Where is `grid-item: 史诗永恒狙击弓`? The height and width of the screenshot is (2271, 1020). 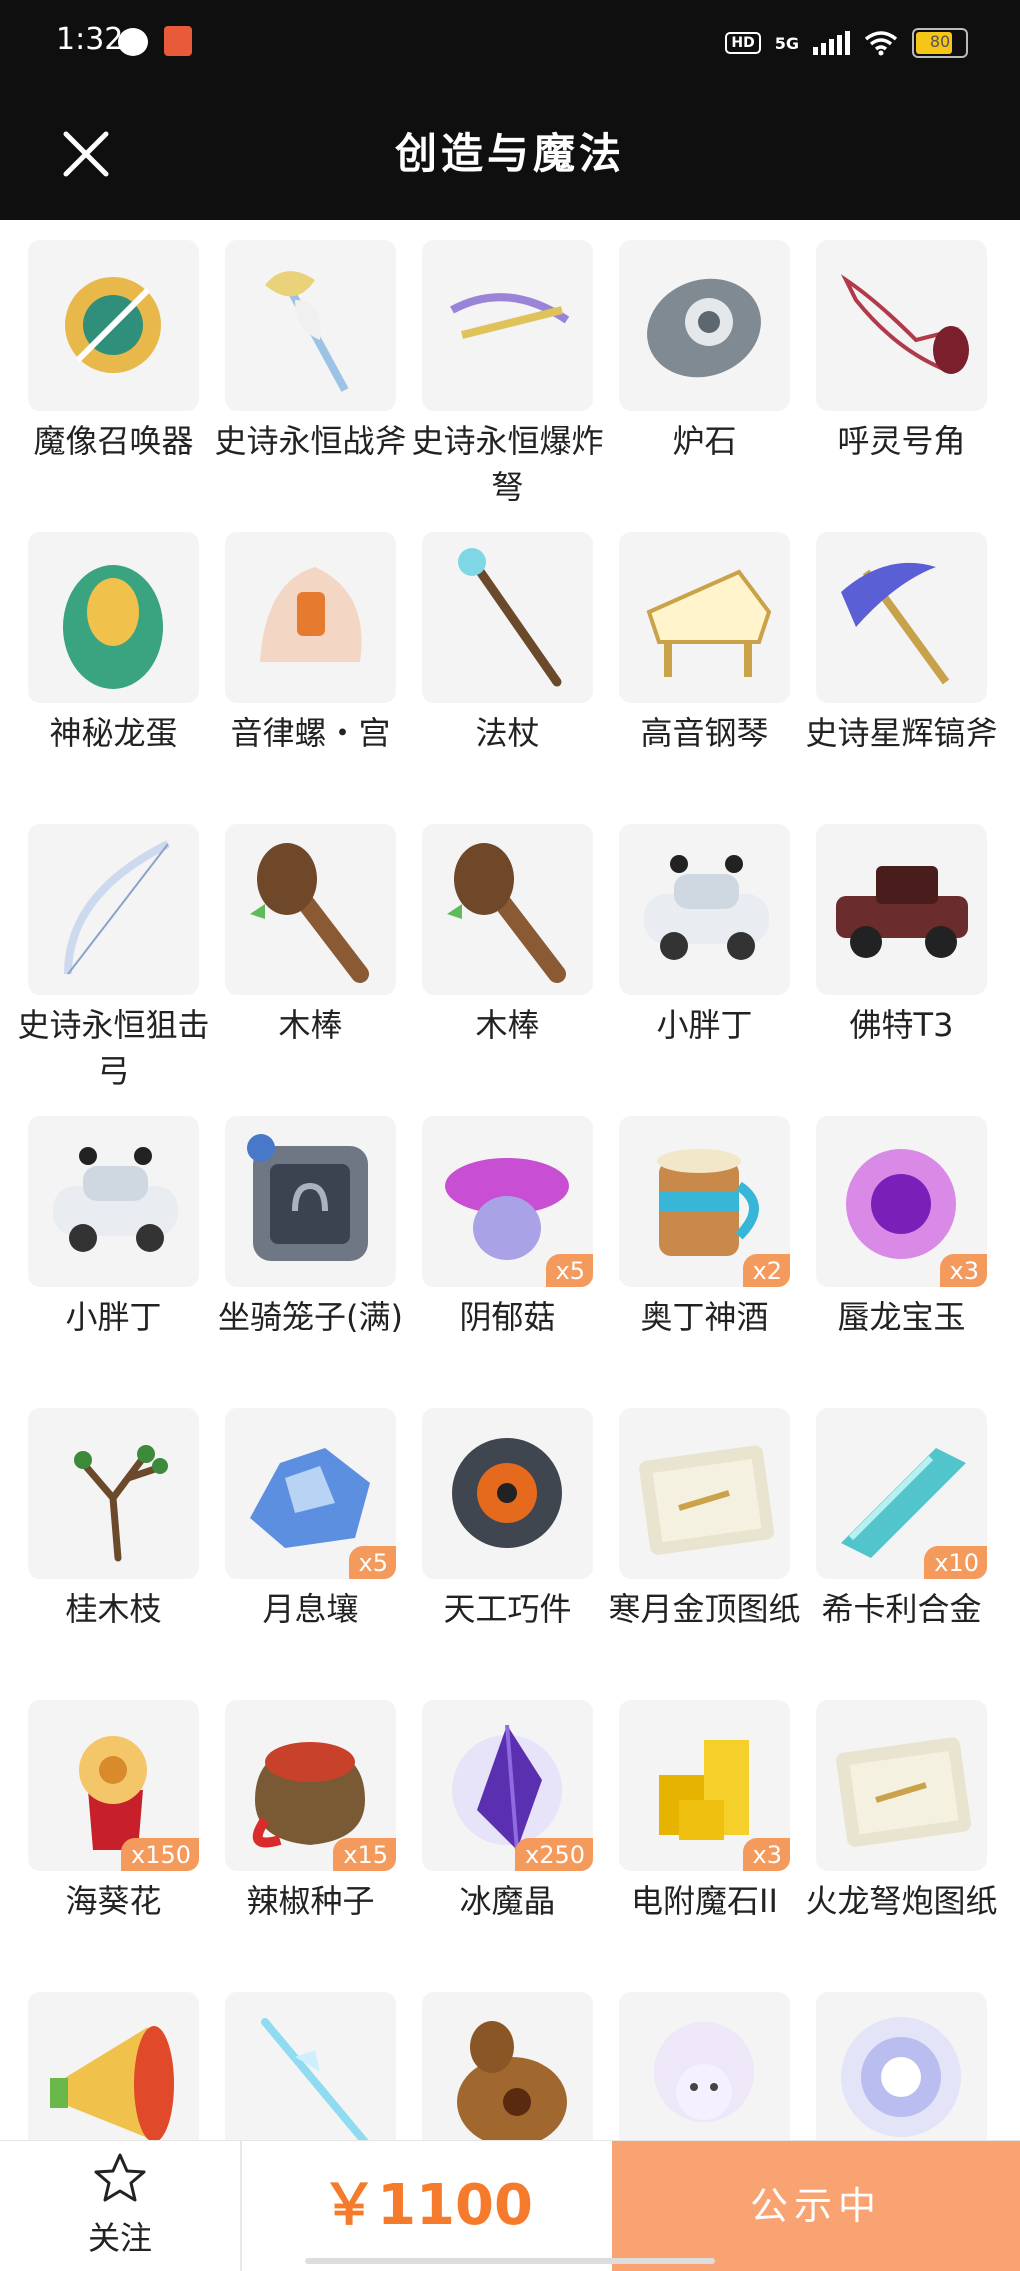
grid-item: 史诗永恒狙击弓 is located at coordinates (113, 947).